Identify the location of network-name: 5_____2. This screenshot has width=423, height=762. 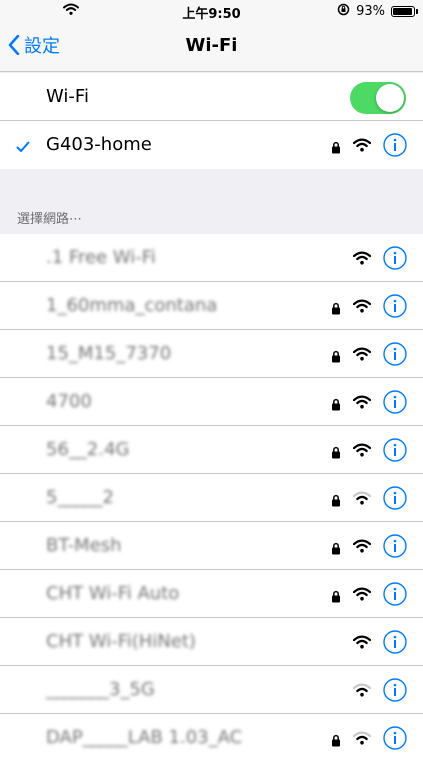
(80, 497).